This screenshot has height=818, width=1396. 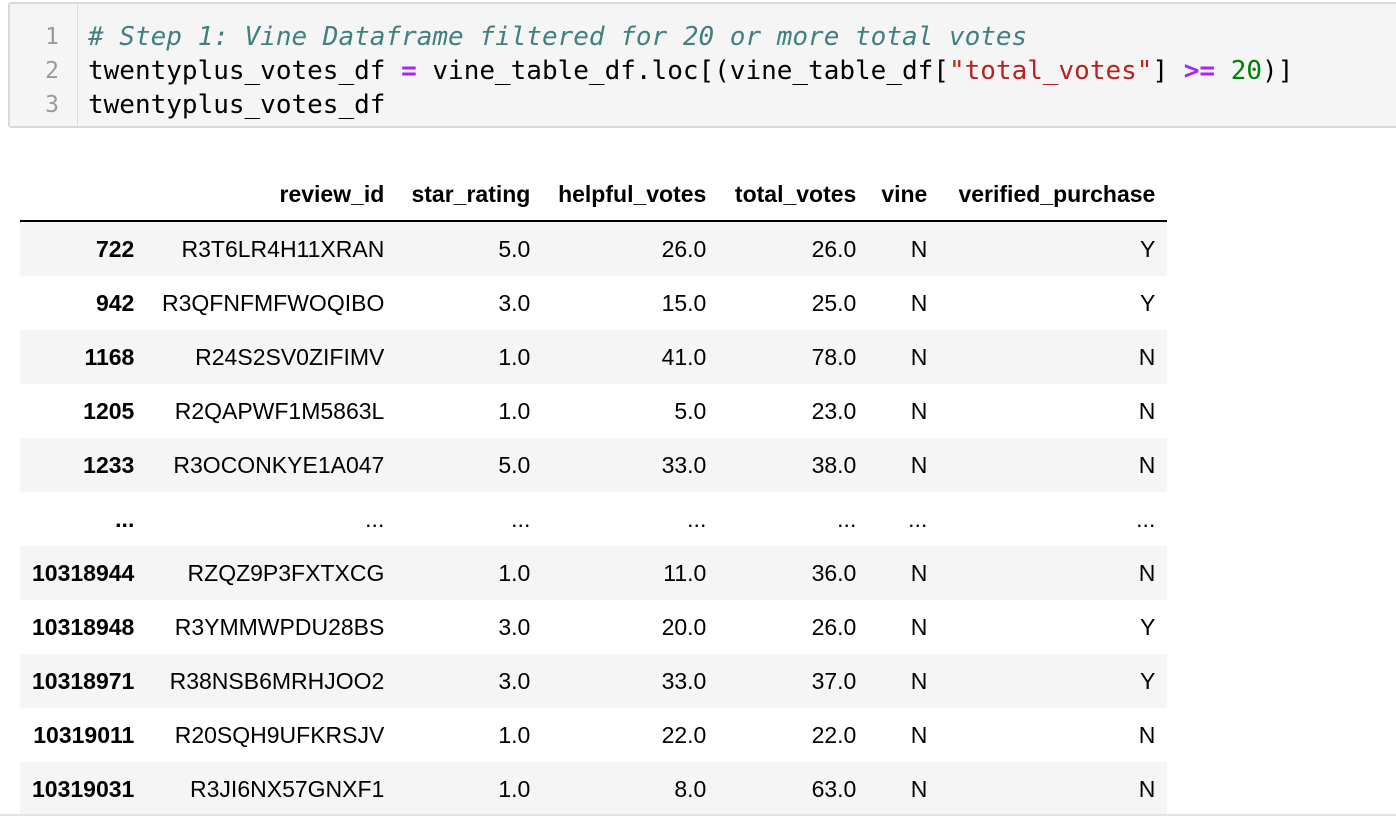 What do you see at coordinates (83, 788) in the screenshot?
I see `row-index: 10319031` at bounding box center [83, 788].